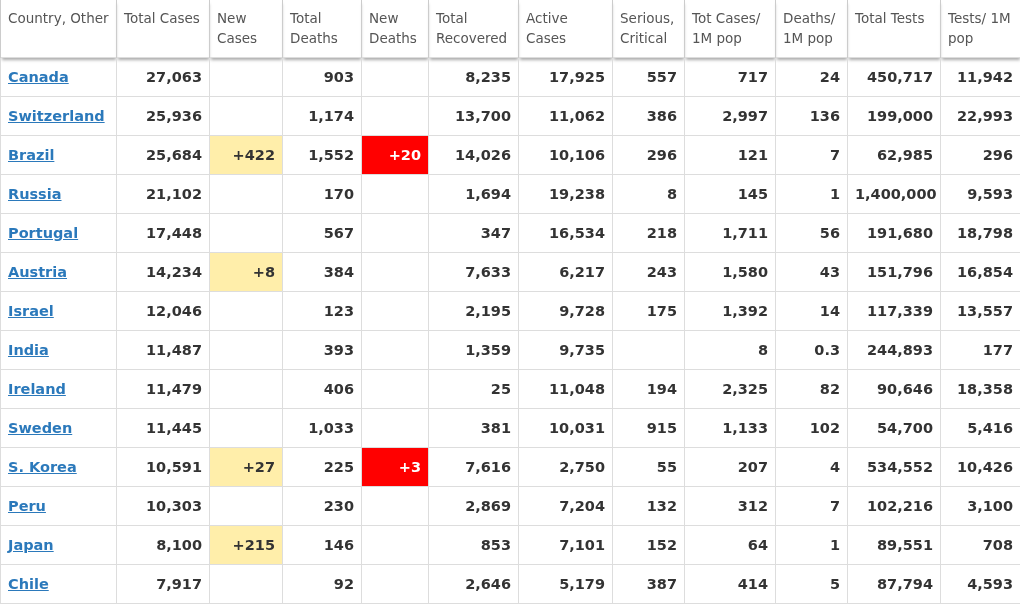 This screenshot has width=1020, height=607. I want to click on table-cell: +215, so click(246, 545).